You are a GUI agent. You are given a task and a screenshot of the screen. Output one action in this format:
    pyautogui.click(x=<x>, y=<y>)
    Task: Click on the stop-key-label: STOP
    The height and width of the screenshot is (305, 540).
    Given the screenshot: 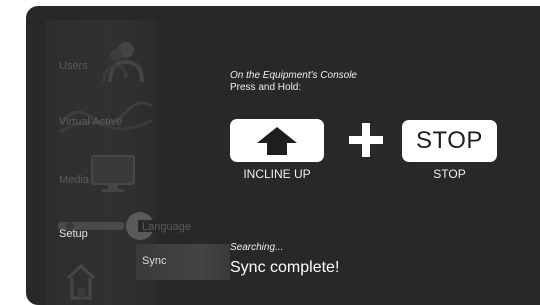 What is the action you would take?
    pyautogui.click(x=449, y=140)
    